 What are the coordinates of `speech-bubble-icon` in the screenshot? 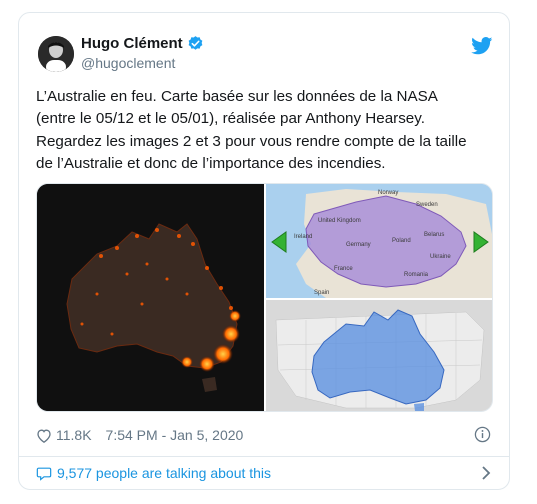 It's located at (44, 474).